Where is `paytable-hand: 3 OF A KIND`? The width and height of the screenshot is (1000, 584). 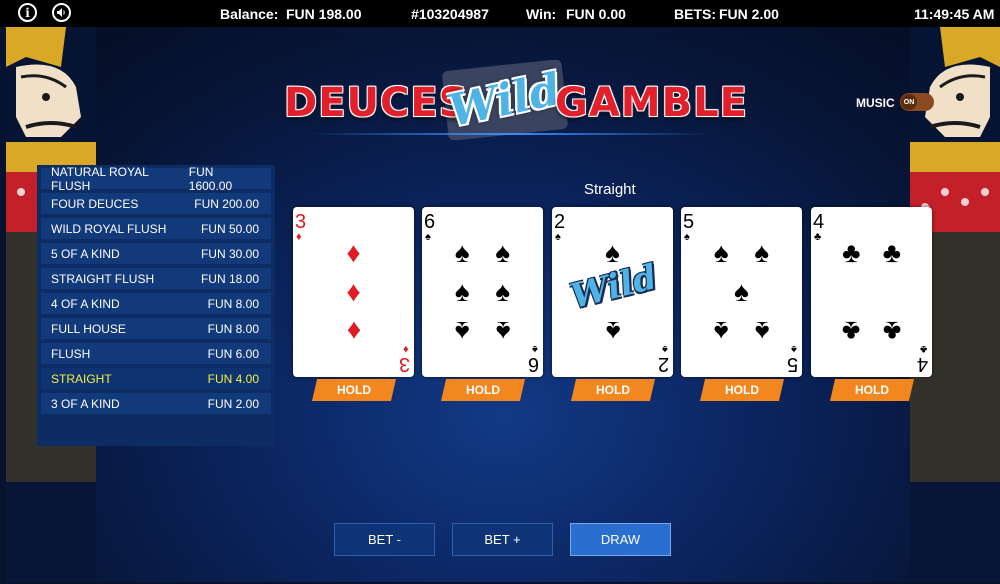 paytable-hand: 3 OF A KIND is located at coordinates (85, 403).